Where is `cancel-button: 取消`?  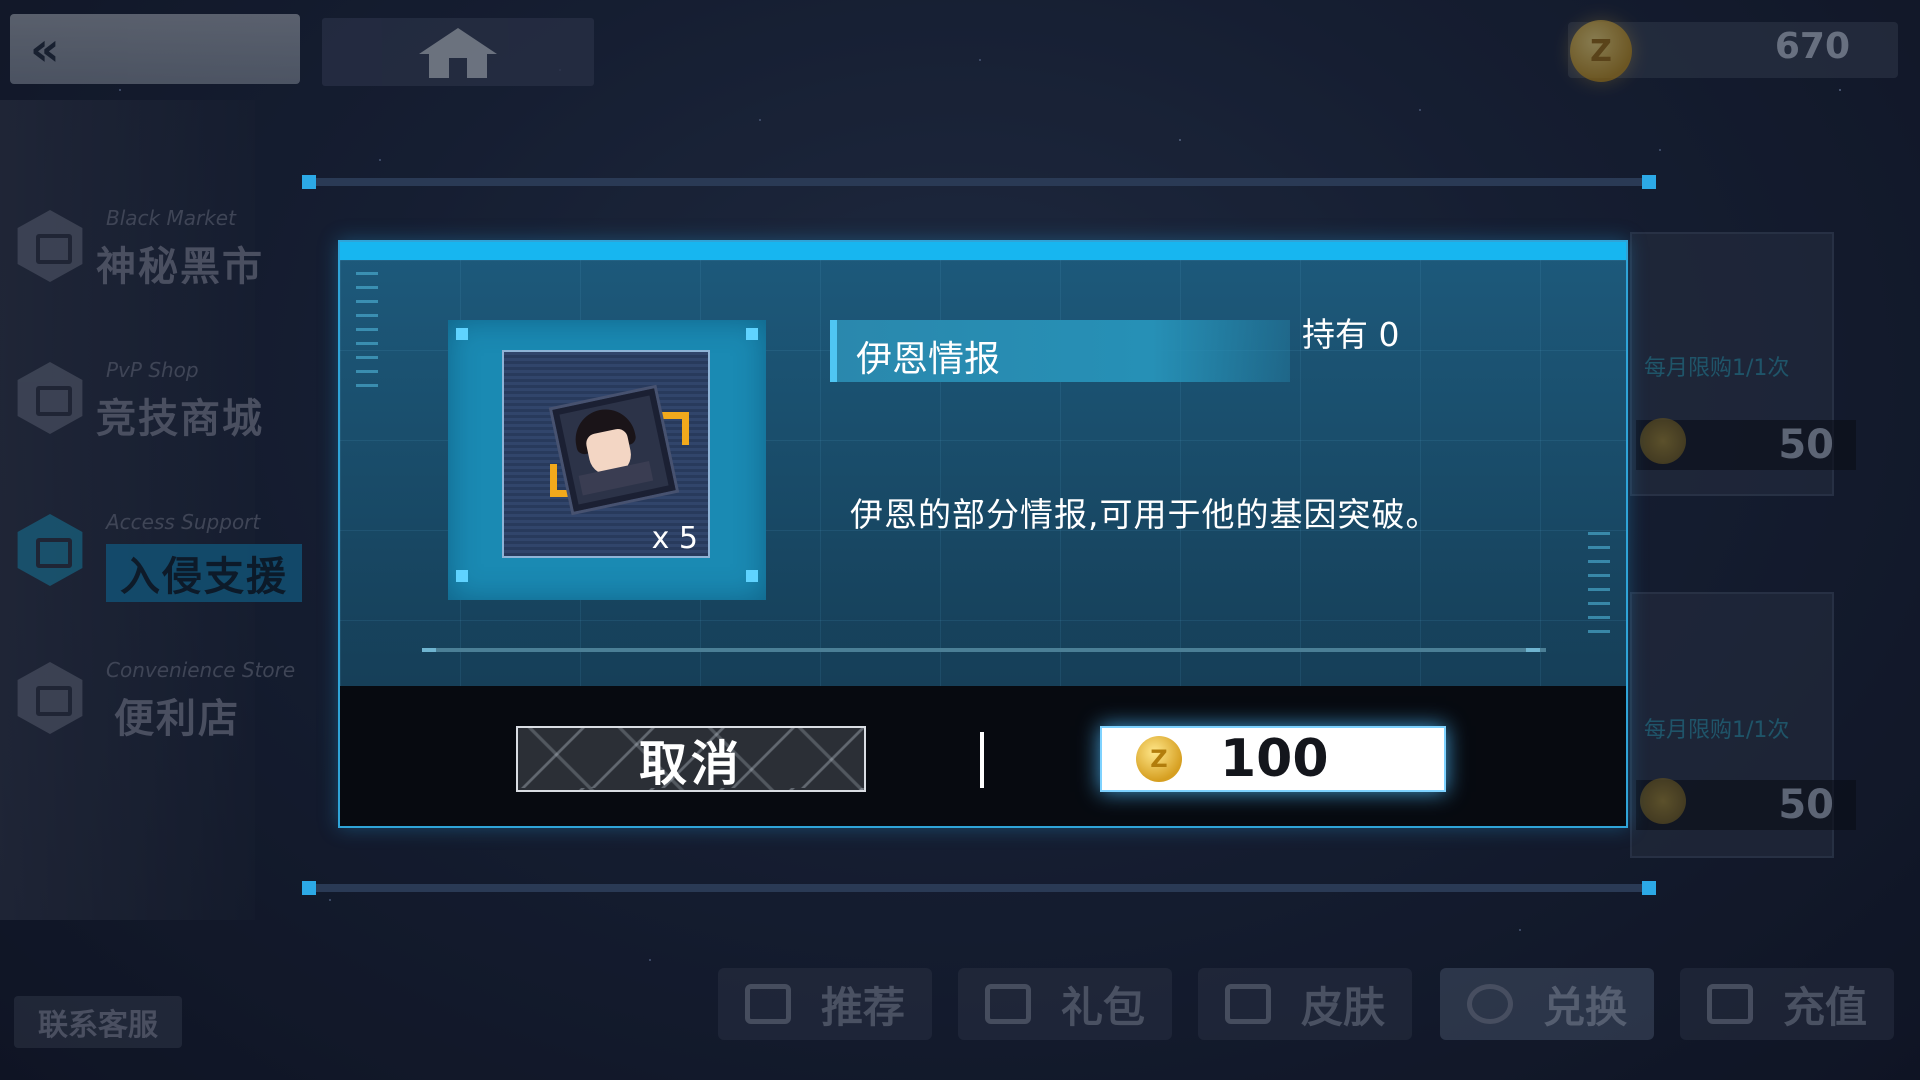 cancel-button: 取消 is located at coordinates (691, 759).